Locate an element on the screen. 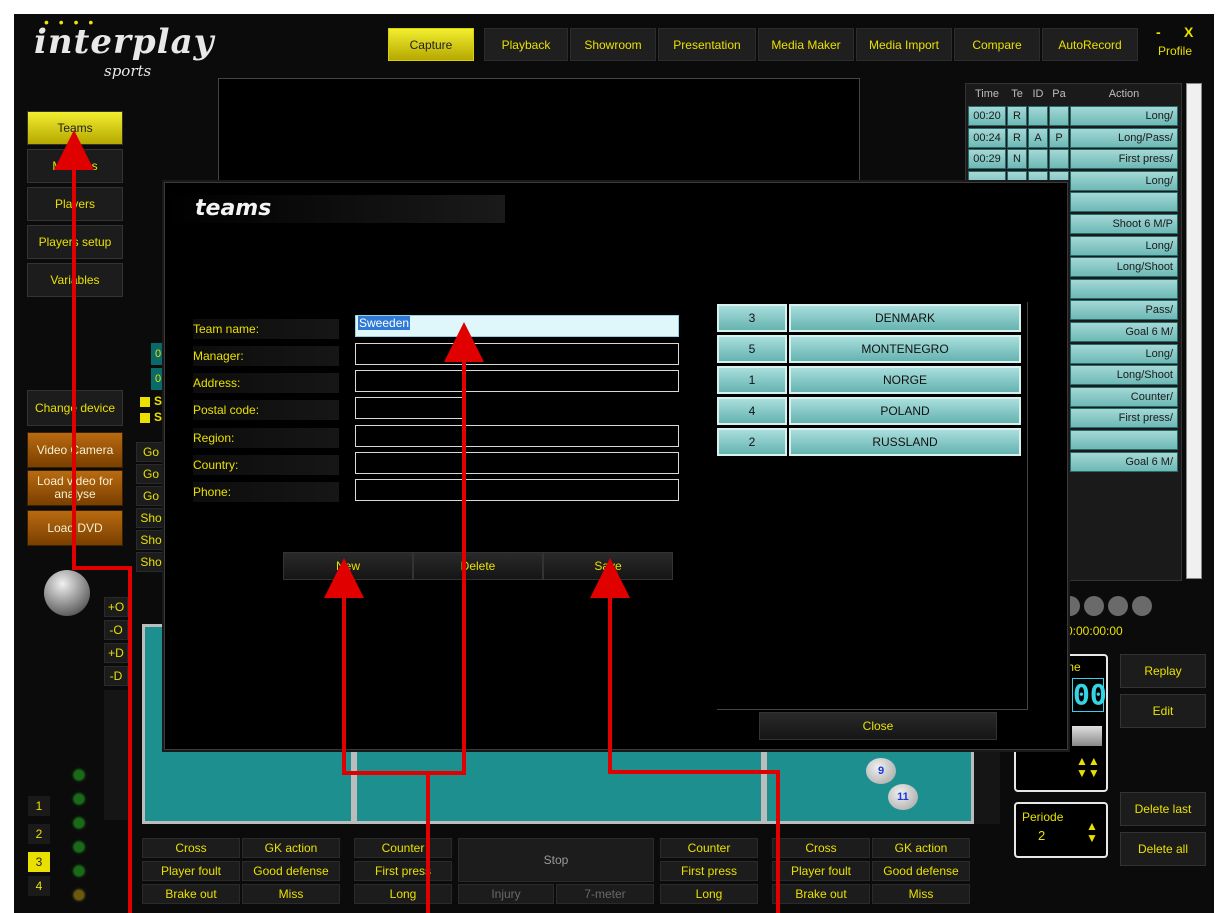  country-input is located at coordinates (517, 463).